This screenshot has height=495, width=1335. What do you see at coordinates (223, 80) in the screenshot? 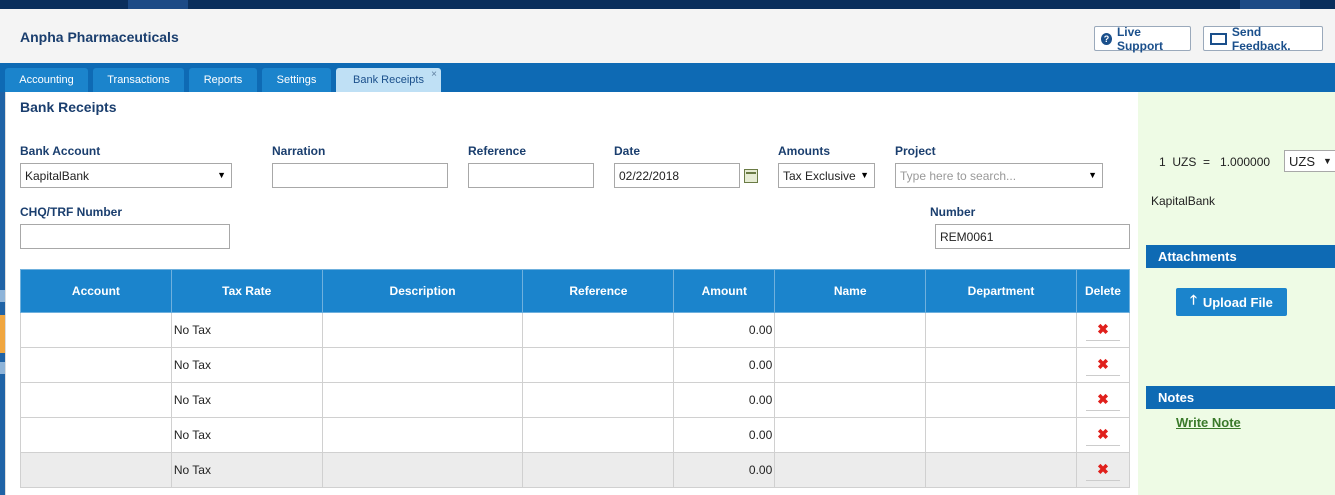
I see `tab-reports: Reports` at bounding box center [223, 80].